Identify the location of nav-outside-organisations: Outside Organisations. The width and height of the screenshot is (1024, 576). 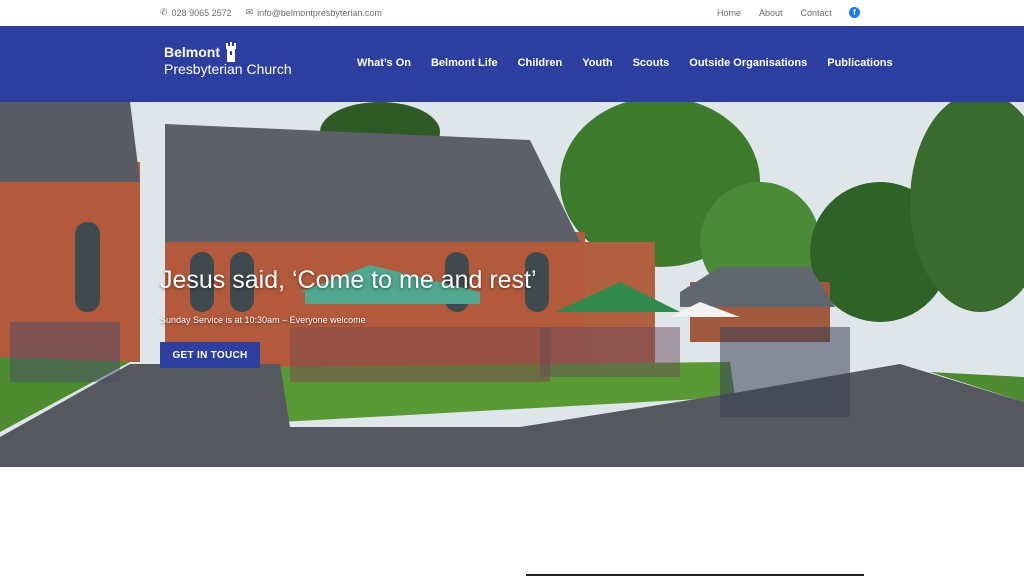
(748, 63).